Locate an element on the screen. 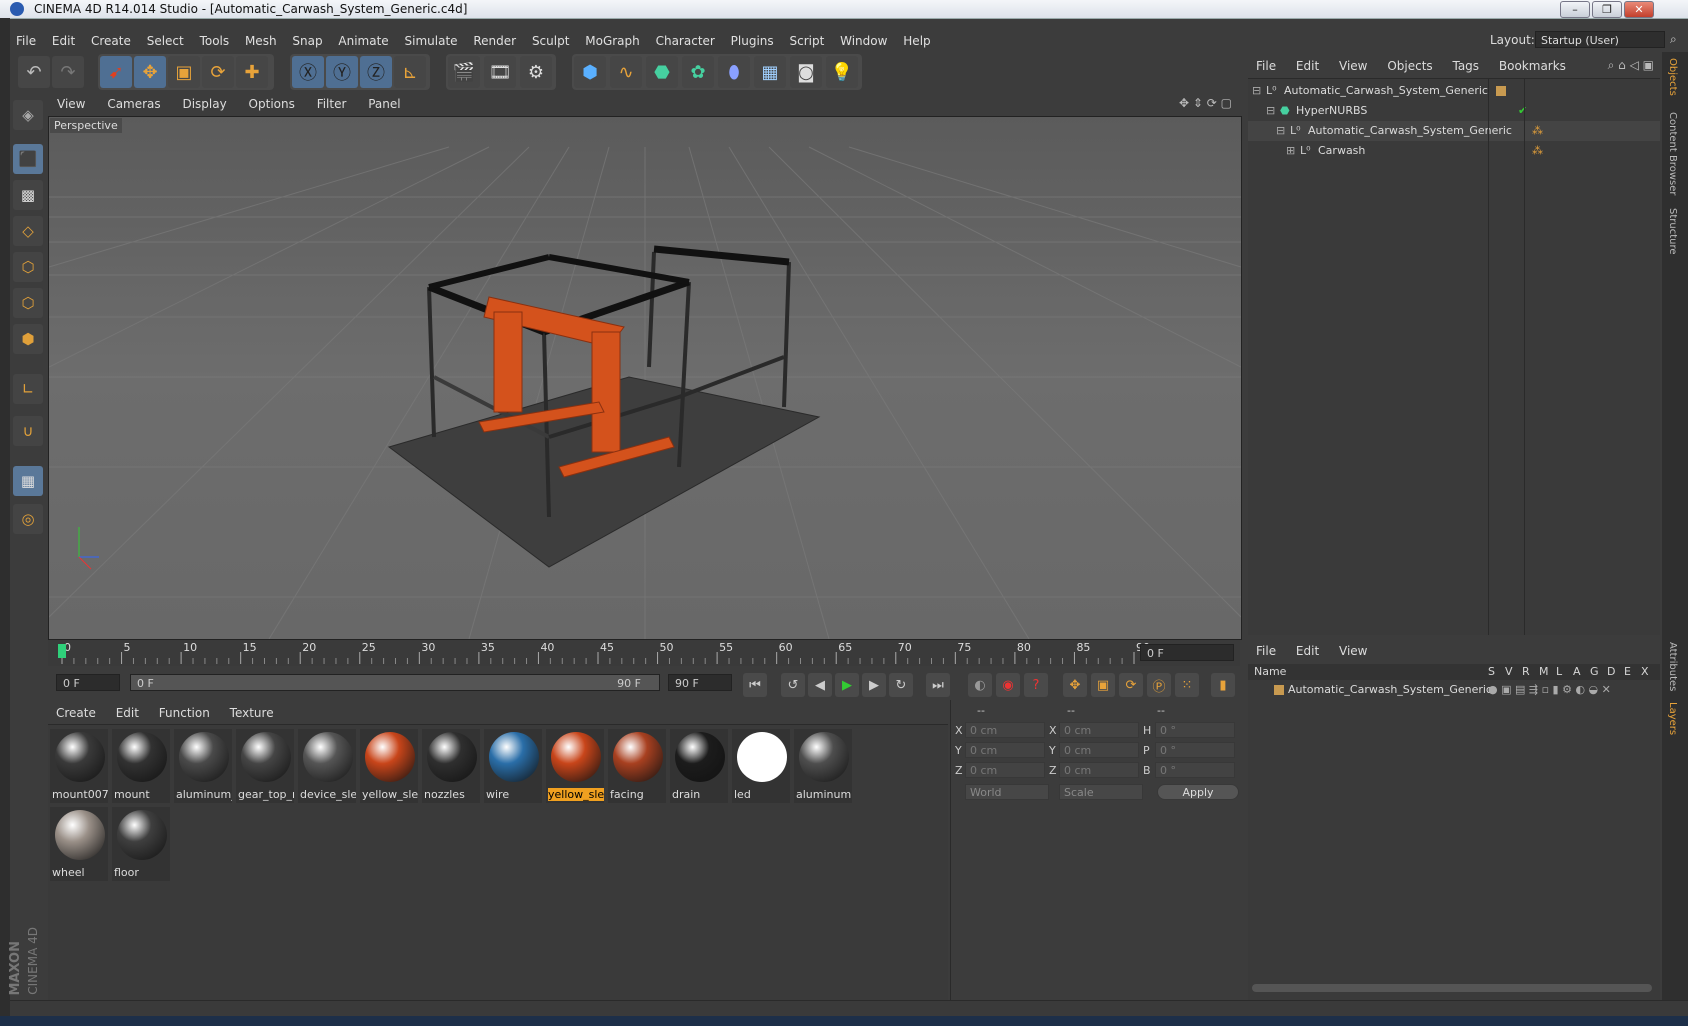 This screenshot has height=1026, width=1688. viewport-menu-cameras: Cameras is located at coordinates (133, 103).